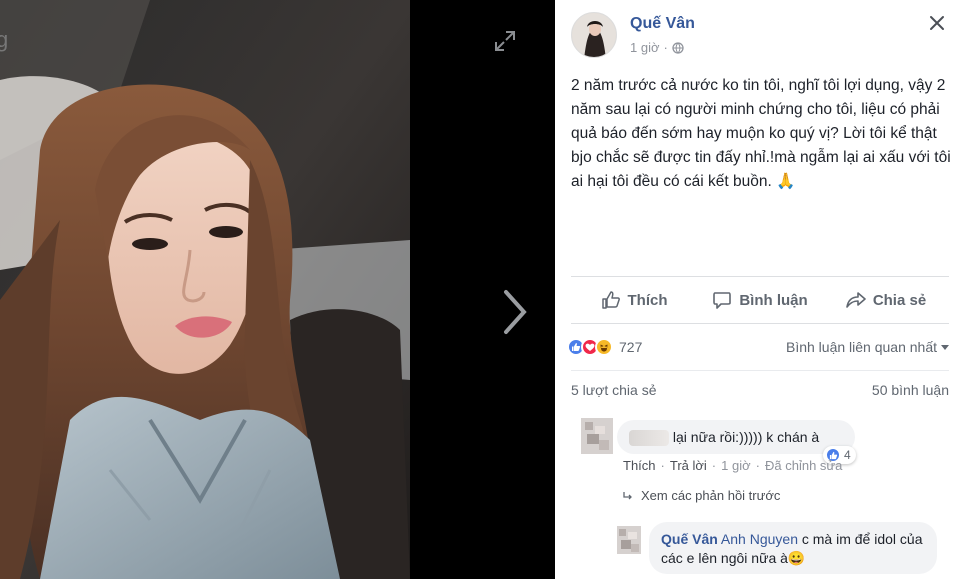  What do you see at coordinates (722, 300) in the screenshot?
I see `comment-icon` at bounding box center [722, 300].